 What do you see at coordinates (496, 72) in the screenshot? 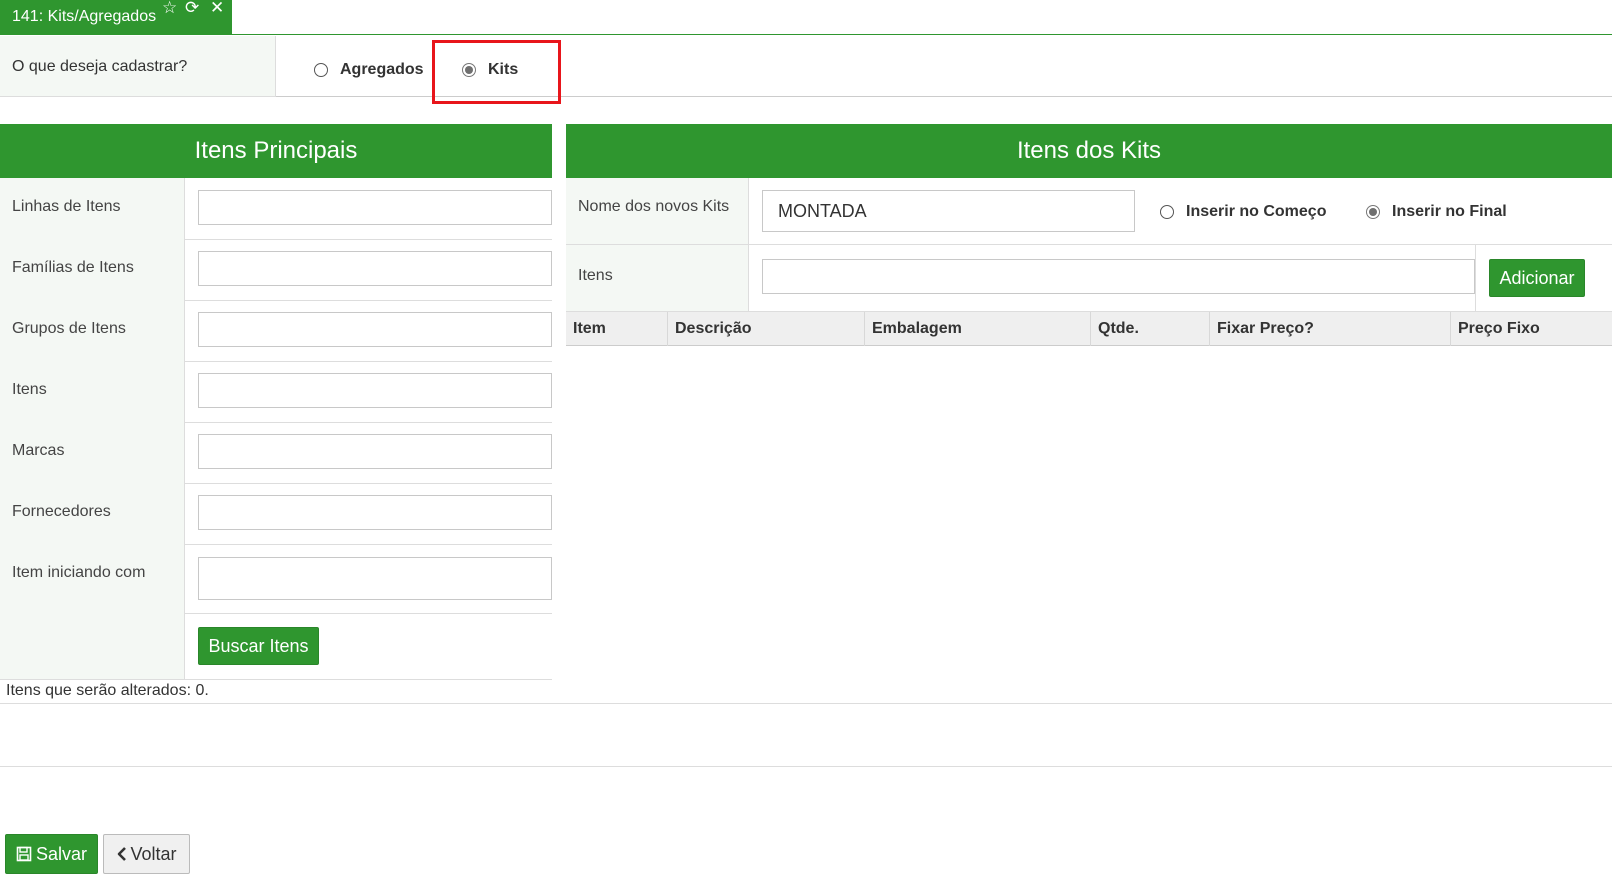
I see `highlight-box` at bounding box center [496, 72].